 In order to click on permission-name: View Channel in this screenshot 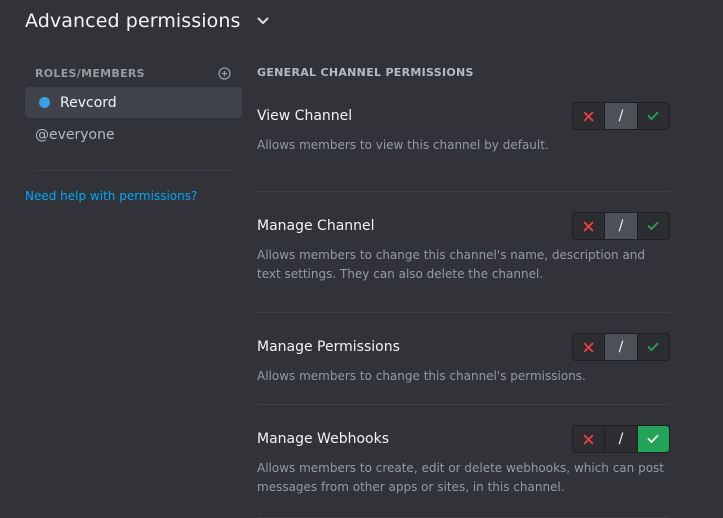, I will do `click(305, 116)`.